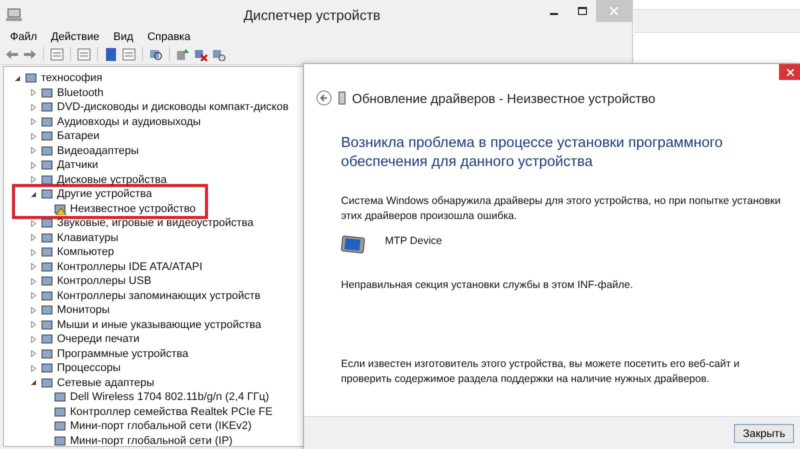 This screenshot has height=449, width=800. I want to click on help-icon, so click(111, 54).